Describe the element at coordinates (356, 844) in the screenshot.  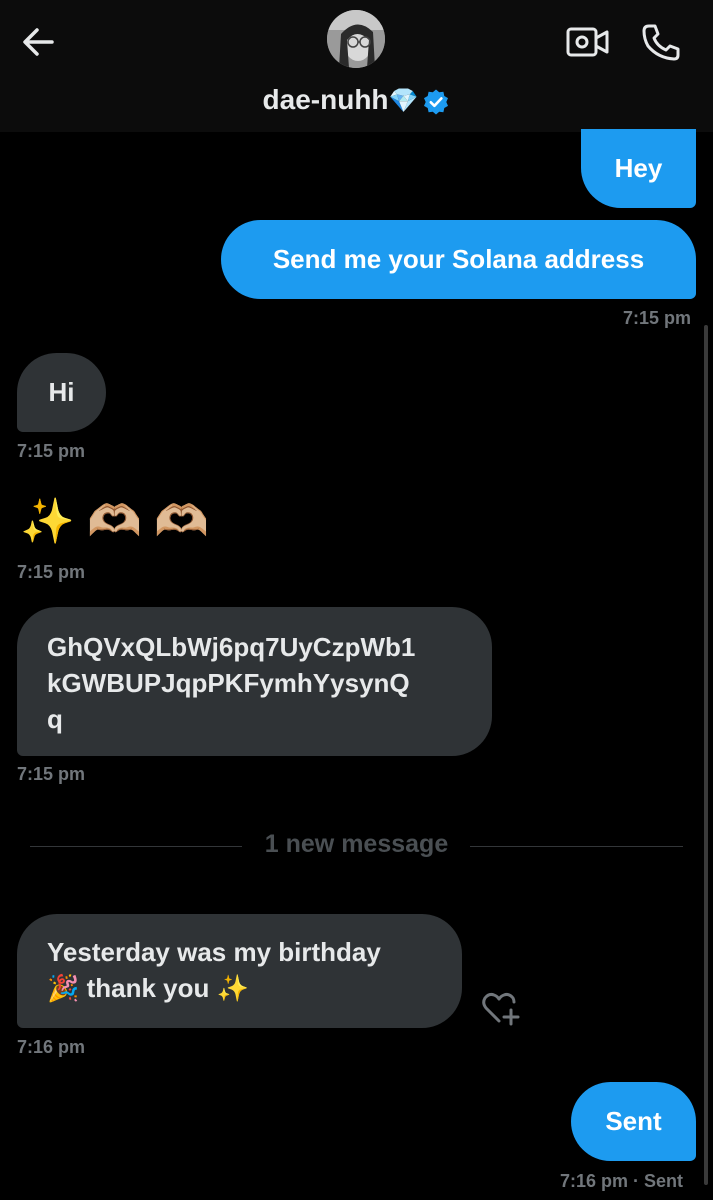
I see `new-message-divider: 1 new message` at that location.